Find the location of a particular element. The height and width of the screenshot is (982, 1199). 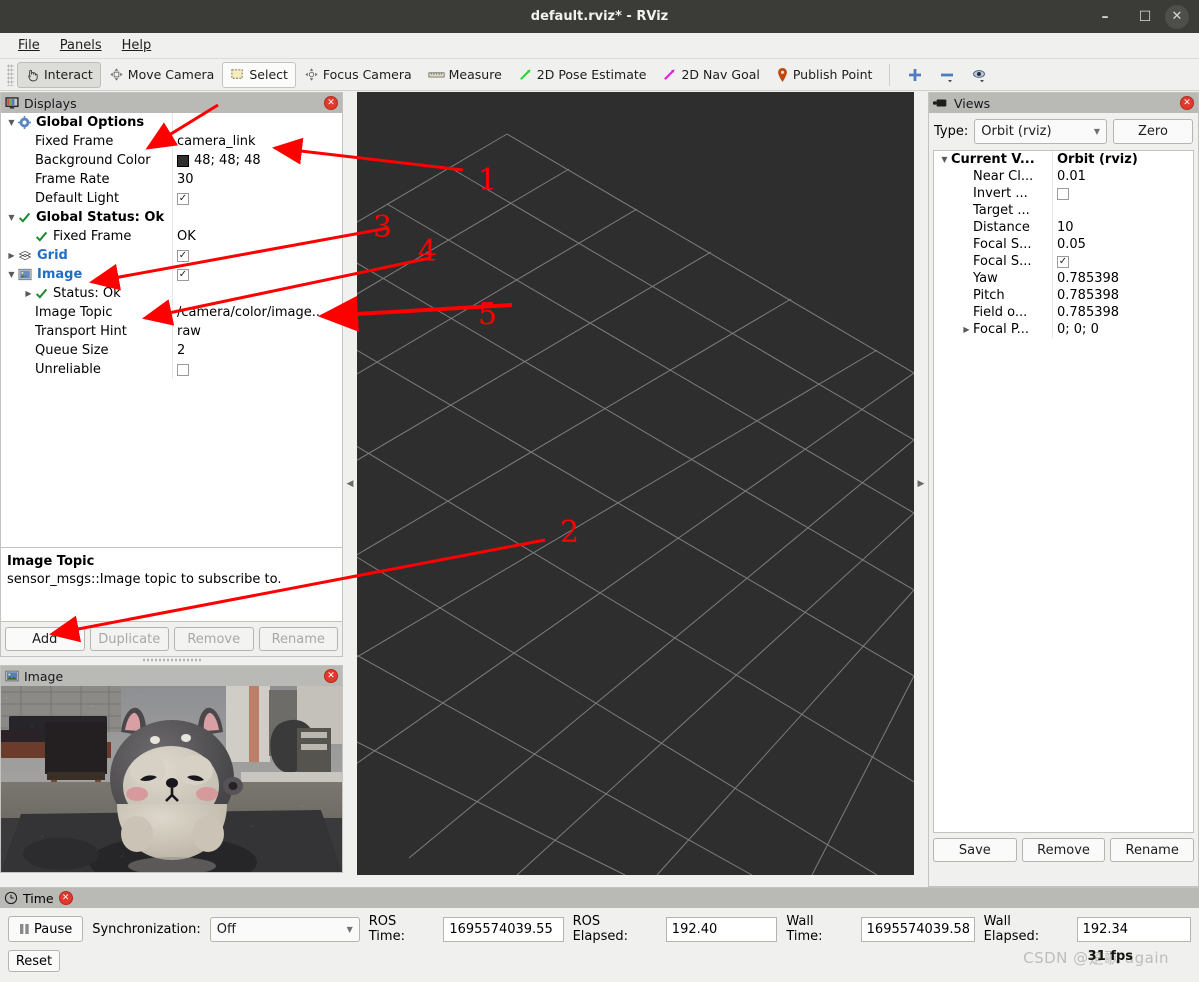

remove-view-button: Remove is located at coordinates (1063, 850).